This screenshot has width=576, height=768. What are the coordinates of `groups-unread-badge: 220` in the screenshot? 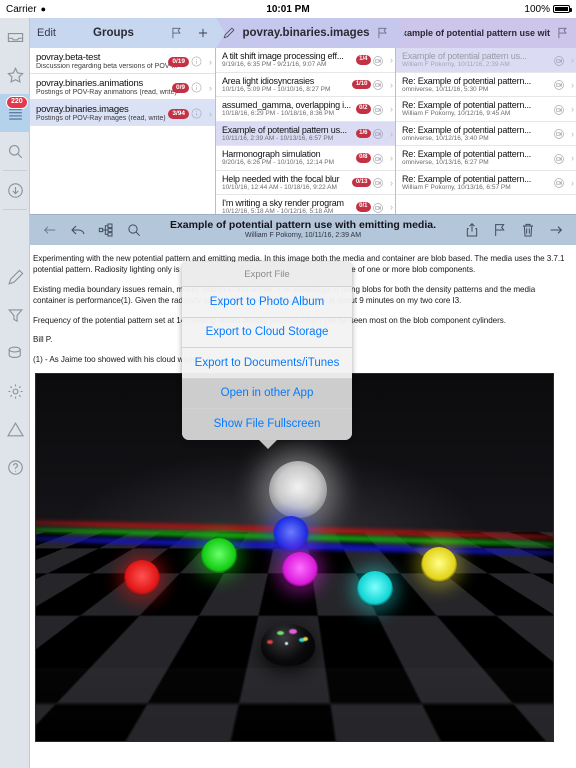 It's located at (17, 102).